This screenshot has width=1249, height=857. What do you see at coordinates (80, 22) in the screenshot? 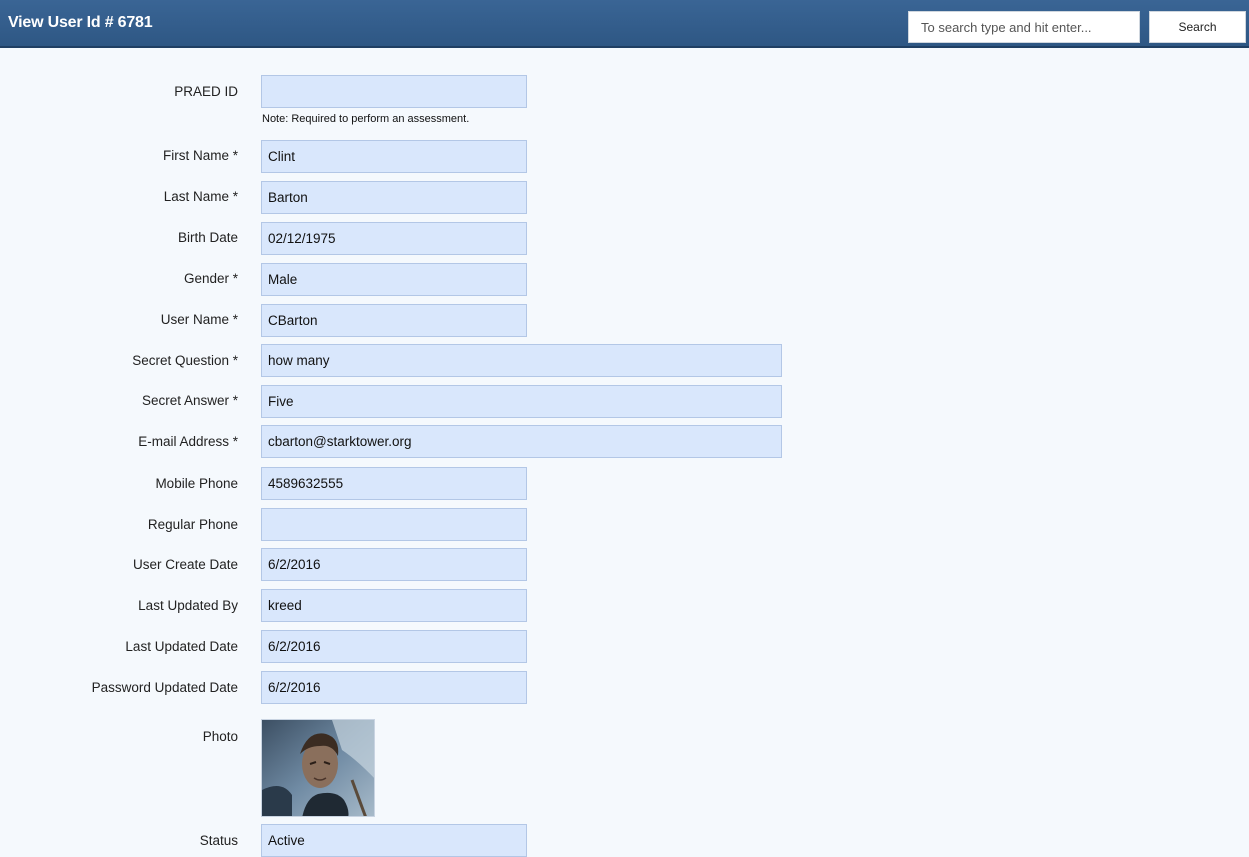
I see `page-title: View User Id # 6781` at bounding box center [80, 22].